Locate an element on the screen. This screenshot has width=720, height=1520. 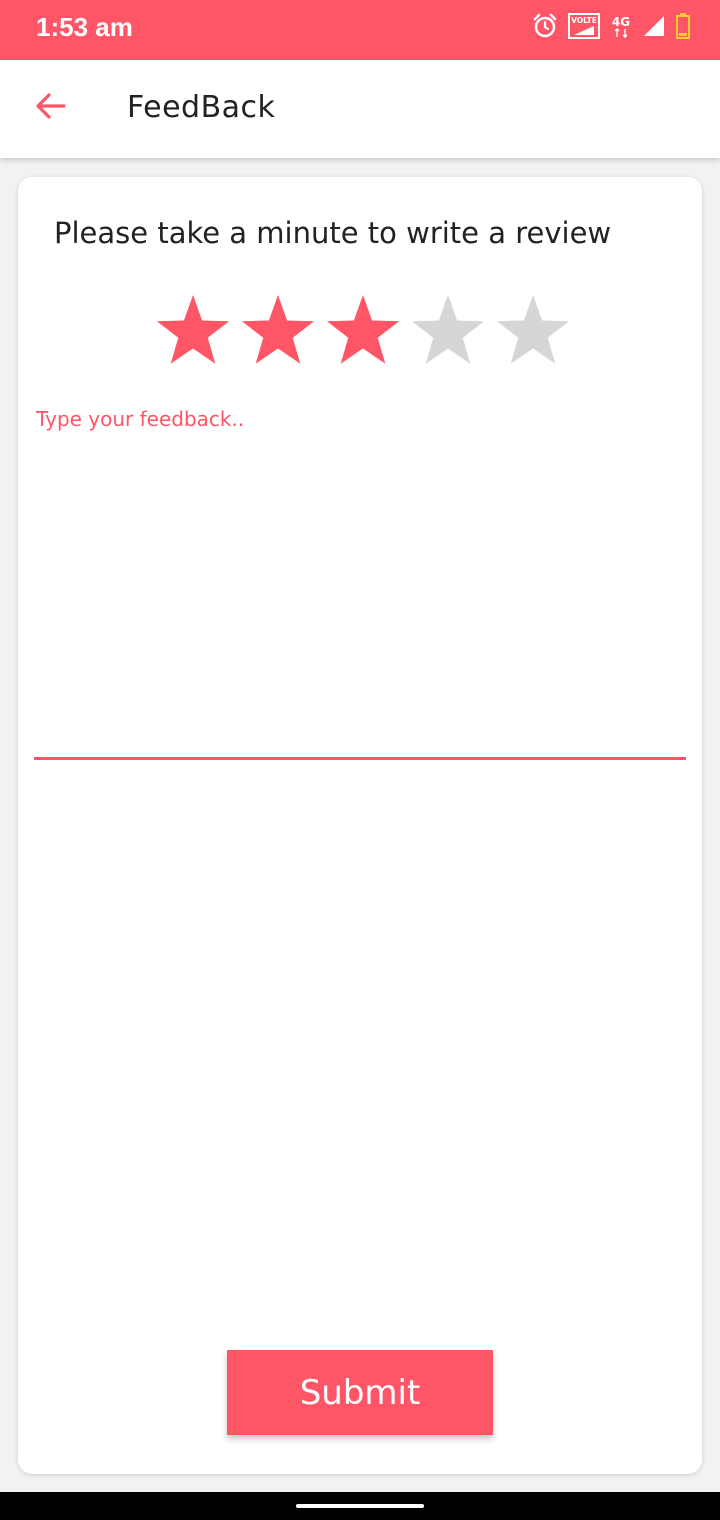
svg-text: VOLTE is located at coordinates (584, 20).